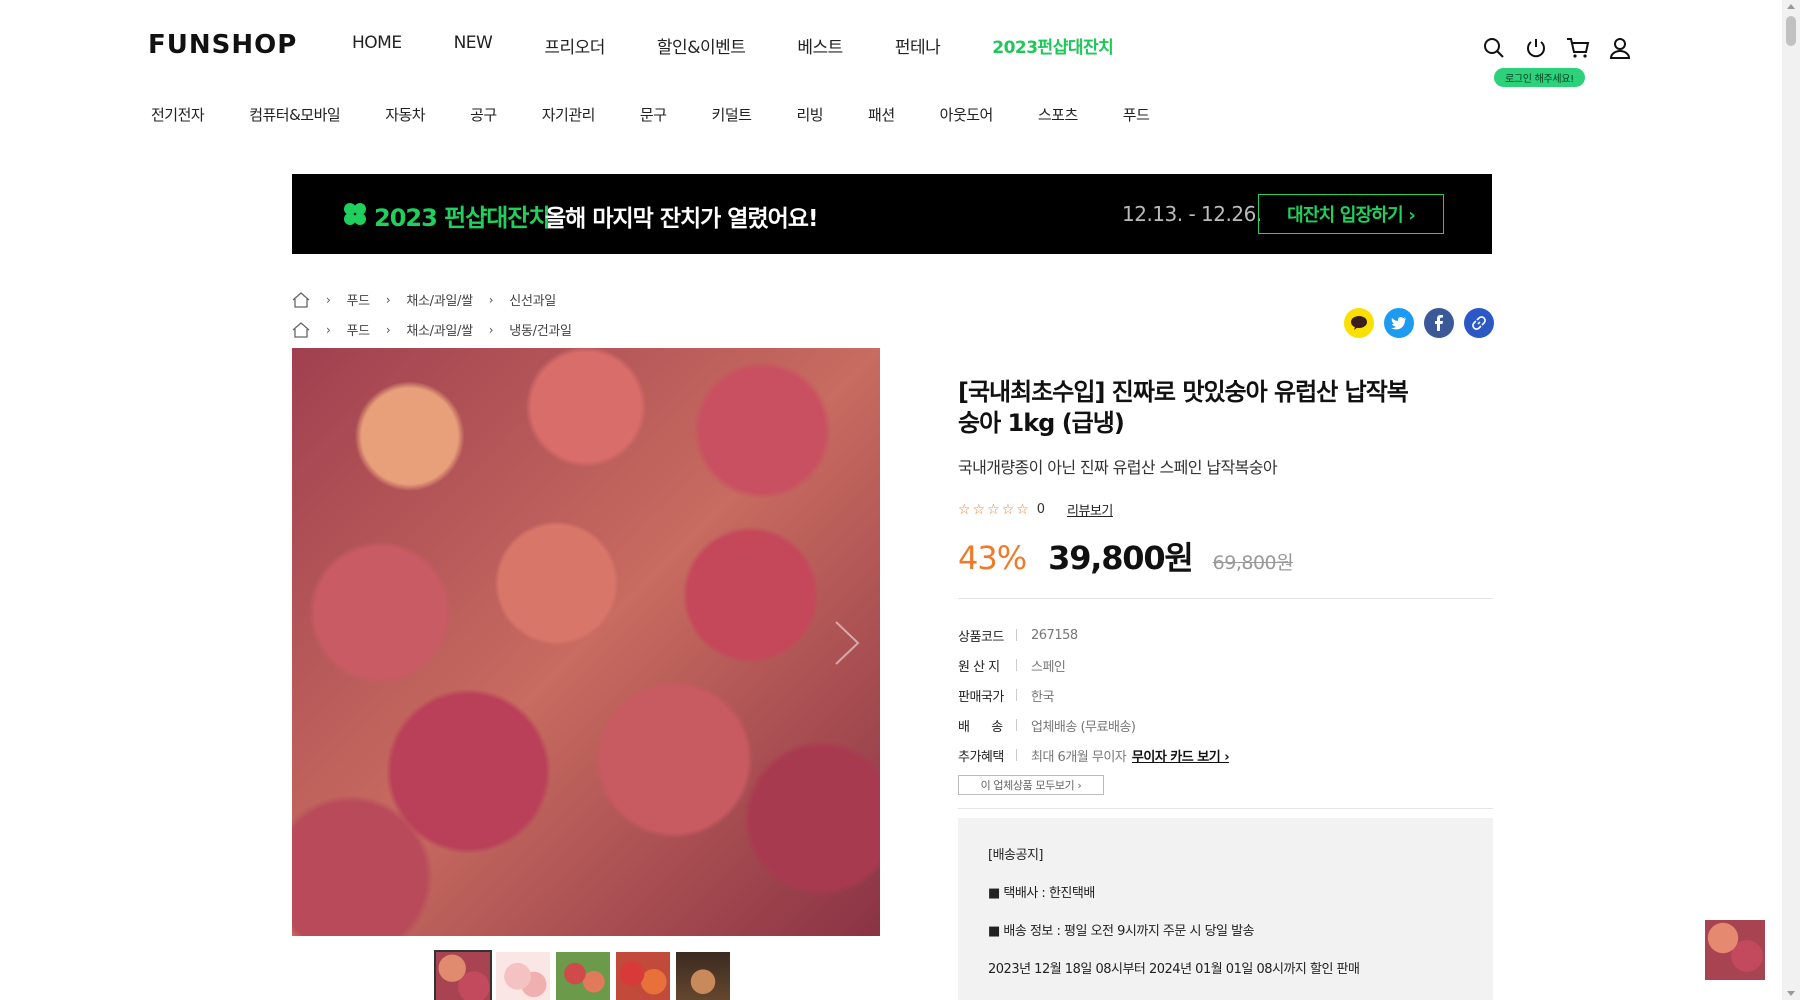 The width and height of the screenshot is (1800, 1000). Describe the element at coordinates (1053, 45) in the screenshot. I see `nav-2023-festival: 2023펀샵대잔치` at that location.